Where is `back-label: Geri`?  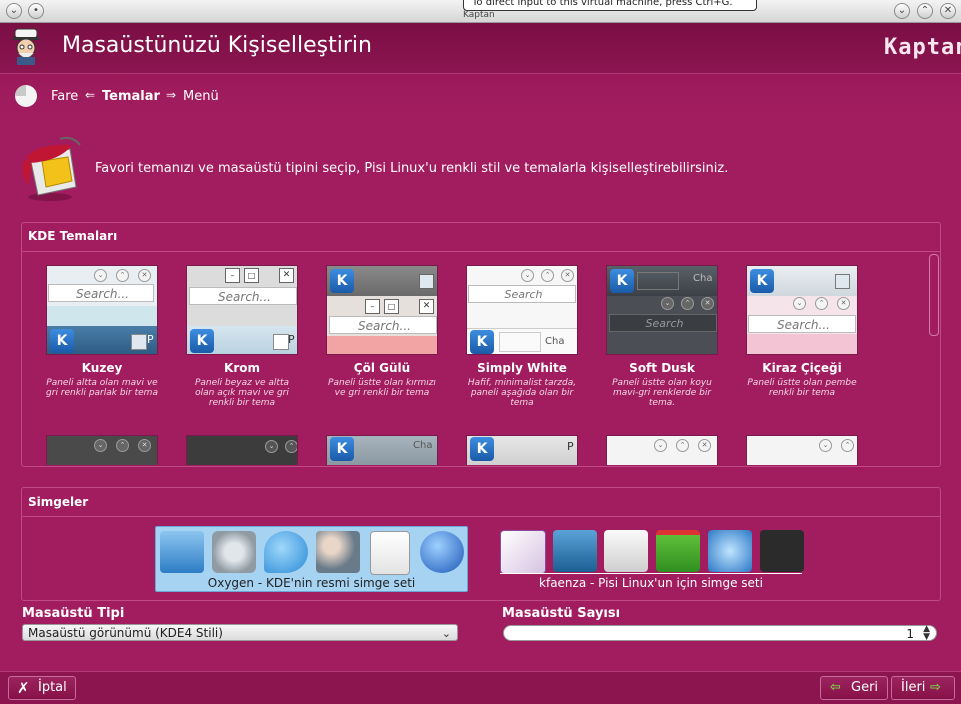 back-label: Geri is located at coordinates (865, 687).